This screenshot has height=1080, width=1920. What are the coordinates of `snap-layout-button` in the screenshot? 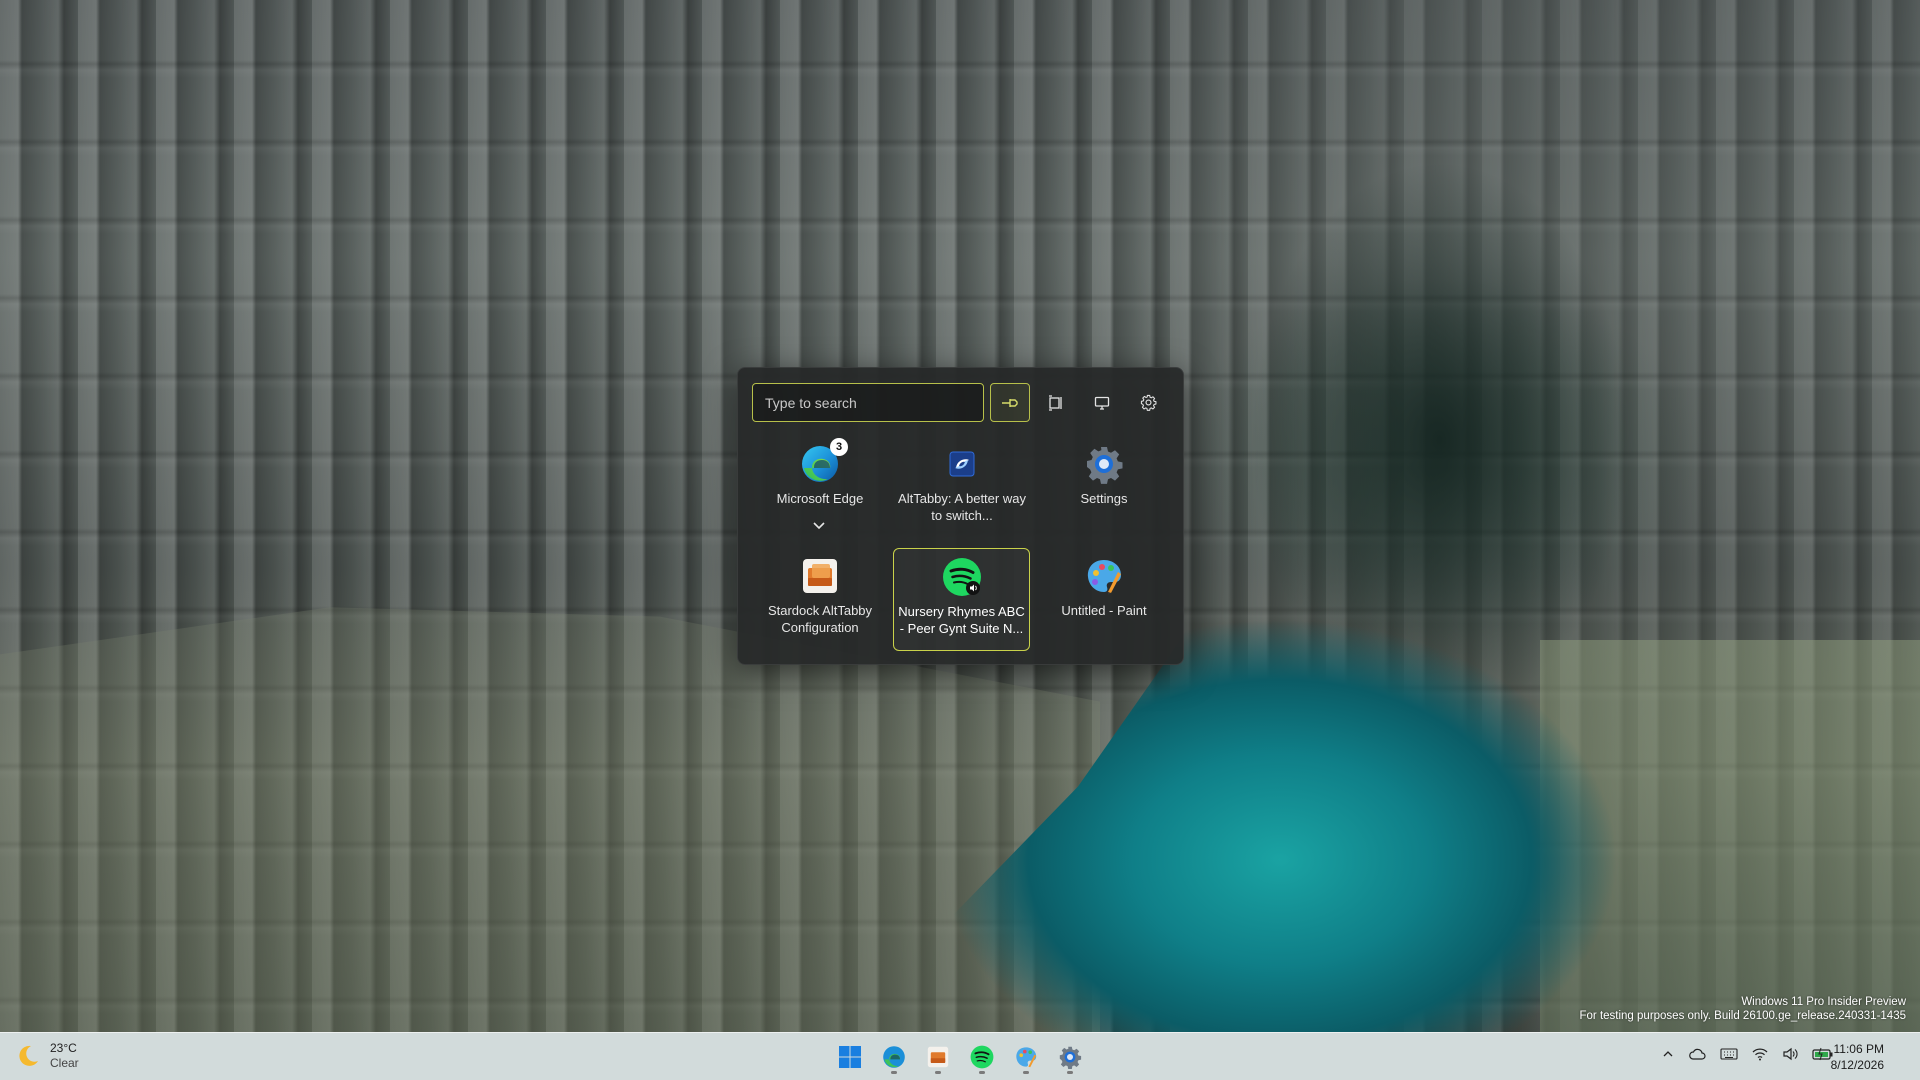 It's located at (1056, 402).